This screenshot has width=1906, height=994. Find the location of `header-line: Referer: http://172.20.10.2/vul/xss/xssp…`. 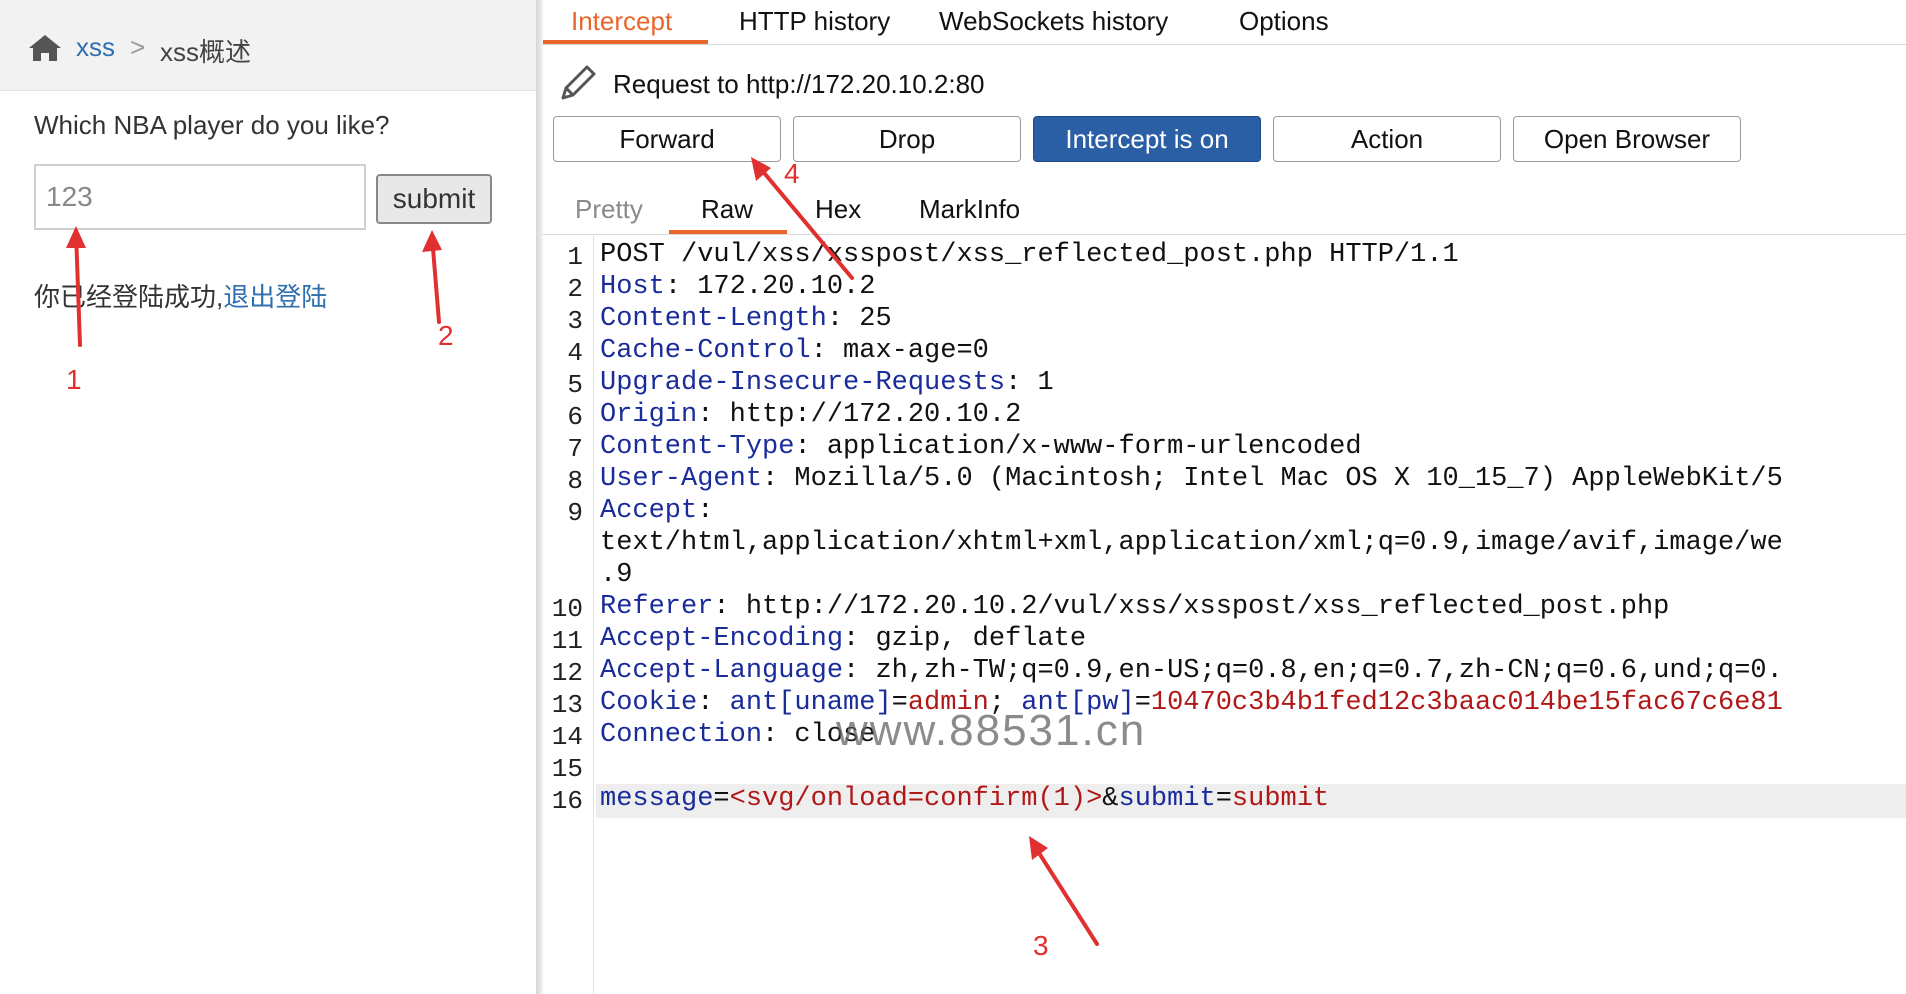

header-line: Referer: http://172.20.10.2/vul/xss/xssp… is located at coordinates (1134, 607).